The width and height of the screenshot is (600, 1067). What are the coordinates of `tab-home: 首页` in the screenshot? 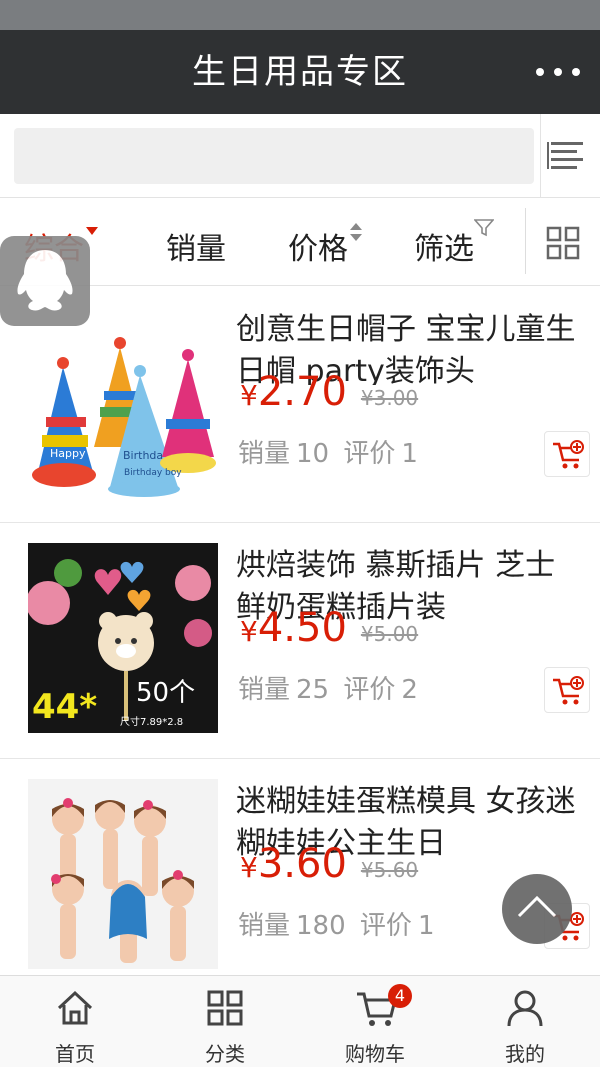 It's located at (75, 1021).